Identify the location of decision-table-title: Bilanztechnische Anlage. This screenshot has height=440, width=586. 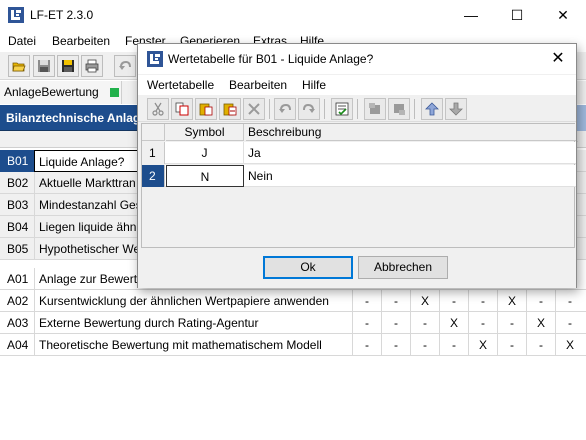
(76, 118).